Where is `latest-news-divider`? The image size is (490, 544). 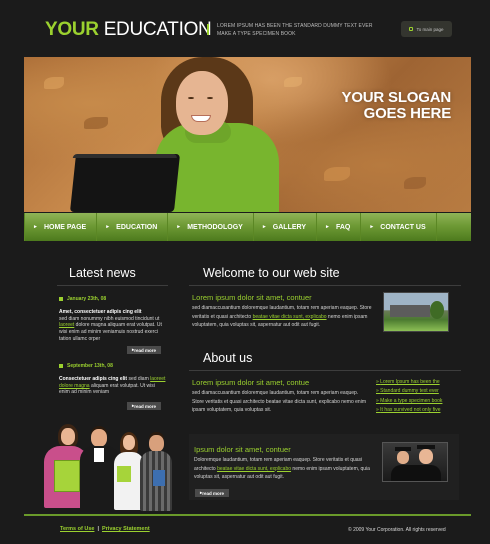
latest-news-divider is located at coordinates (112, 285).